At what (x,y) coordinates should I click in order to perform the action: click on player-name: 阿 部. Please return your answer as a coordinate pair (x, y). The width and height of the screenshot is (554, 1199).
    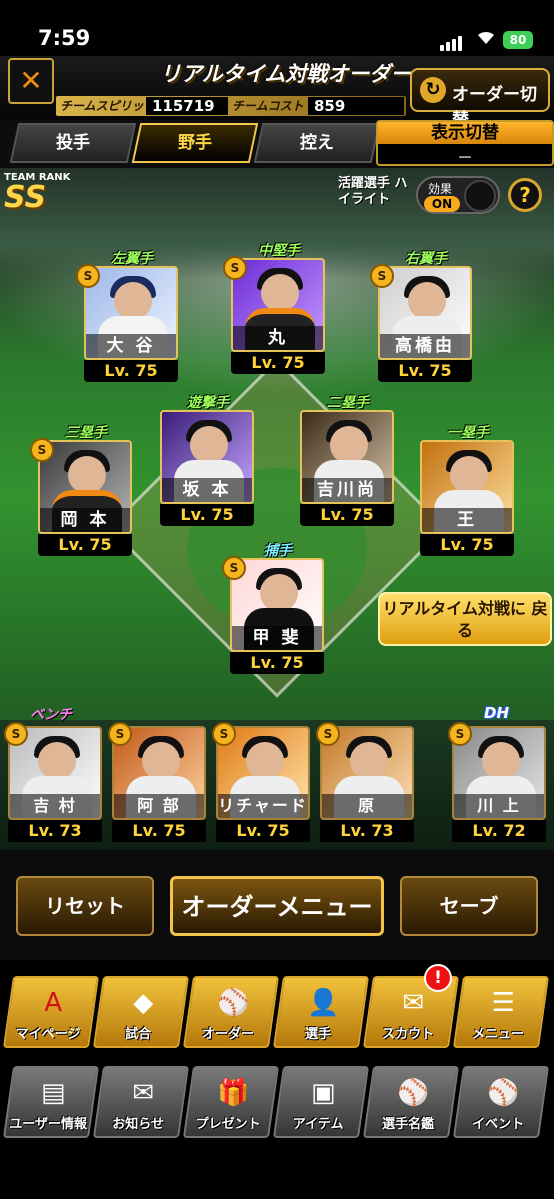
    Looking at the image, I should click on (159, 806).